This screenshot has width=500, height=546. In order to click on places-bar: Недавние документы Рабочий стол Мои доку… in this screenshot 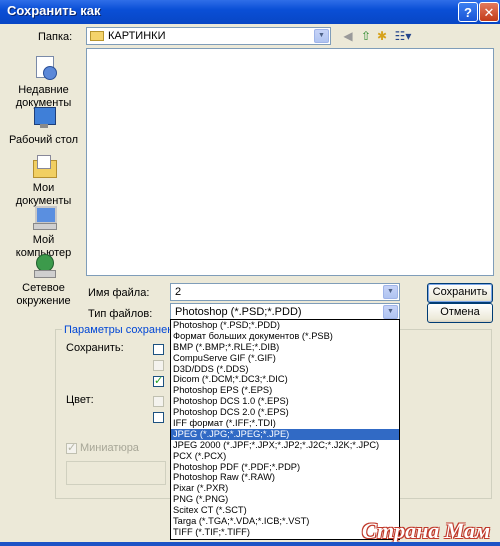, I will do `click(43, 177)`.